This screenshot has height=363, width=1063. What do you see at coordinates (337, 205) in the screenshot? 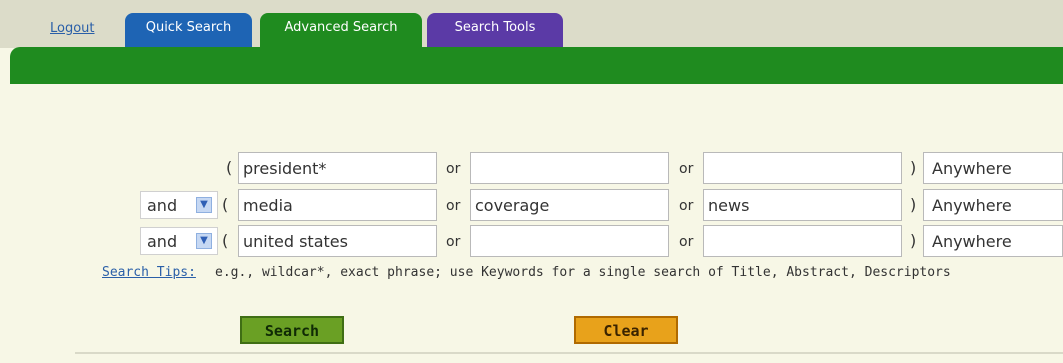
I see `search-term-2-1: media` at bounding box center [337, 205].